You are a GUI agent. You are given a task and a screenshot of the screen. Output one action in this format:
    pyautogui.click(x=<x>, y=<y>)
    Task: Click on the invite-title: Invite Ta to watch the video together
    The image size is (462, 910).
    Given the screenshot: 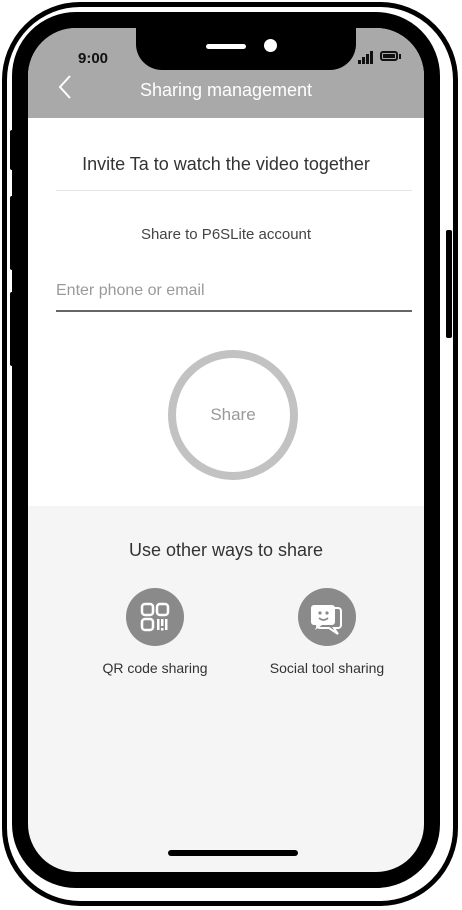 What is the action you would take?
    pyautogui.click(x=226, y=164)
    